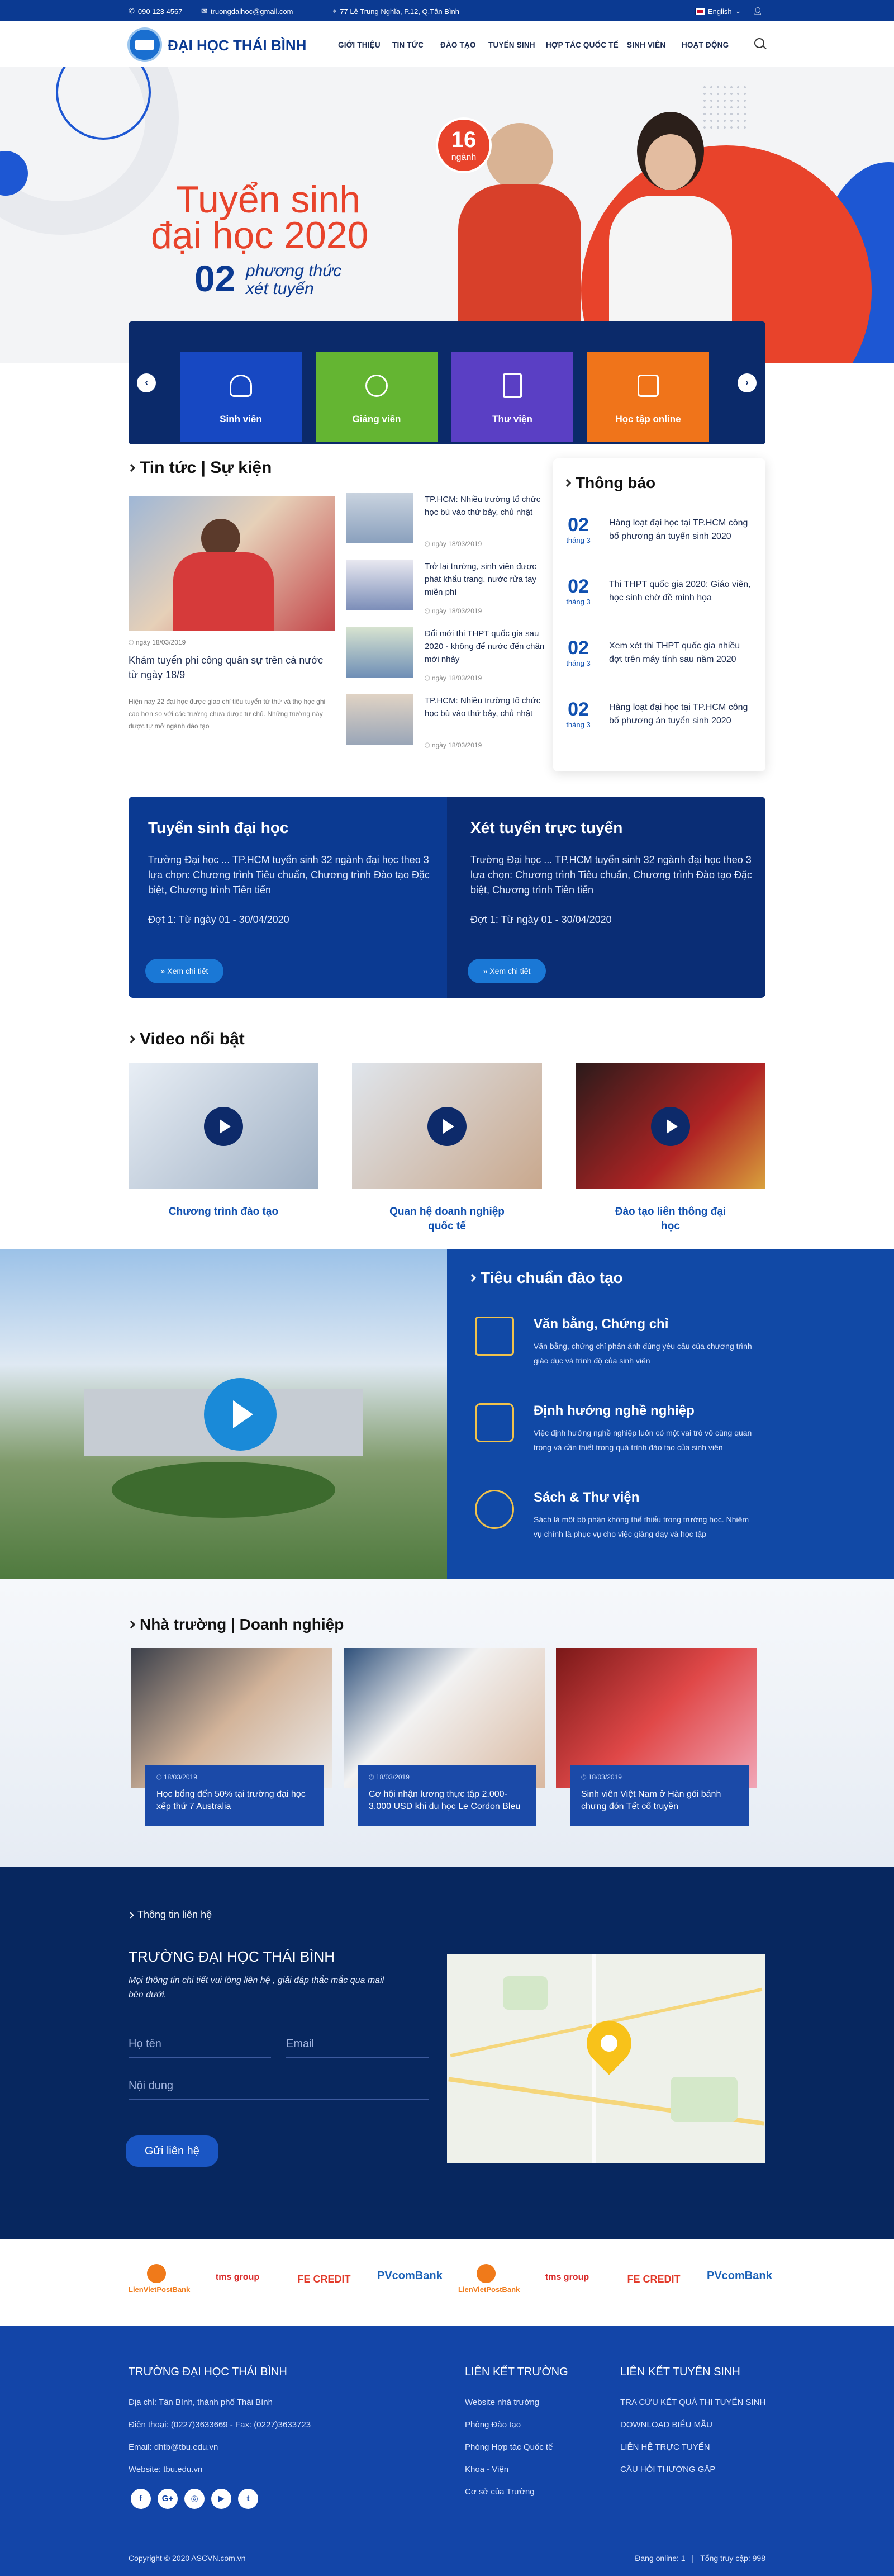  What do you see at coordinates (692, 2470) in the screenshot?
I see `footer-link: CÂU HỎI THƯỜNG GẶP` at bounding box center [692, 2470].